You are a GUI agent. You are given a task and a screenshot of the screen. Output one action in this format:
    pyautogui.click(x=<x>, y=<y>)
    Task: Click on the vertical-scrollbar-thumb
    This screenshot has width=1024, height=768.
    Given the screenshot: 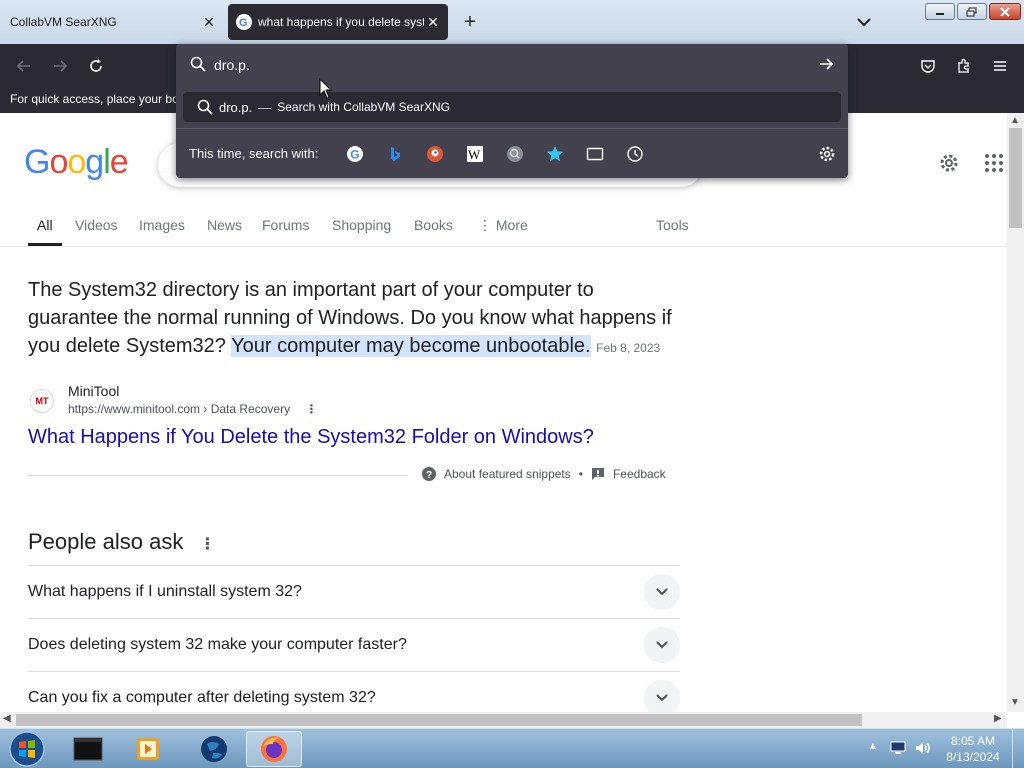 What is the action you would take?
    pyautogui.click(x=1015, y=178)
    